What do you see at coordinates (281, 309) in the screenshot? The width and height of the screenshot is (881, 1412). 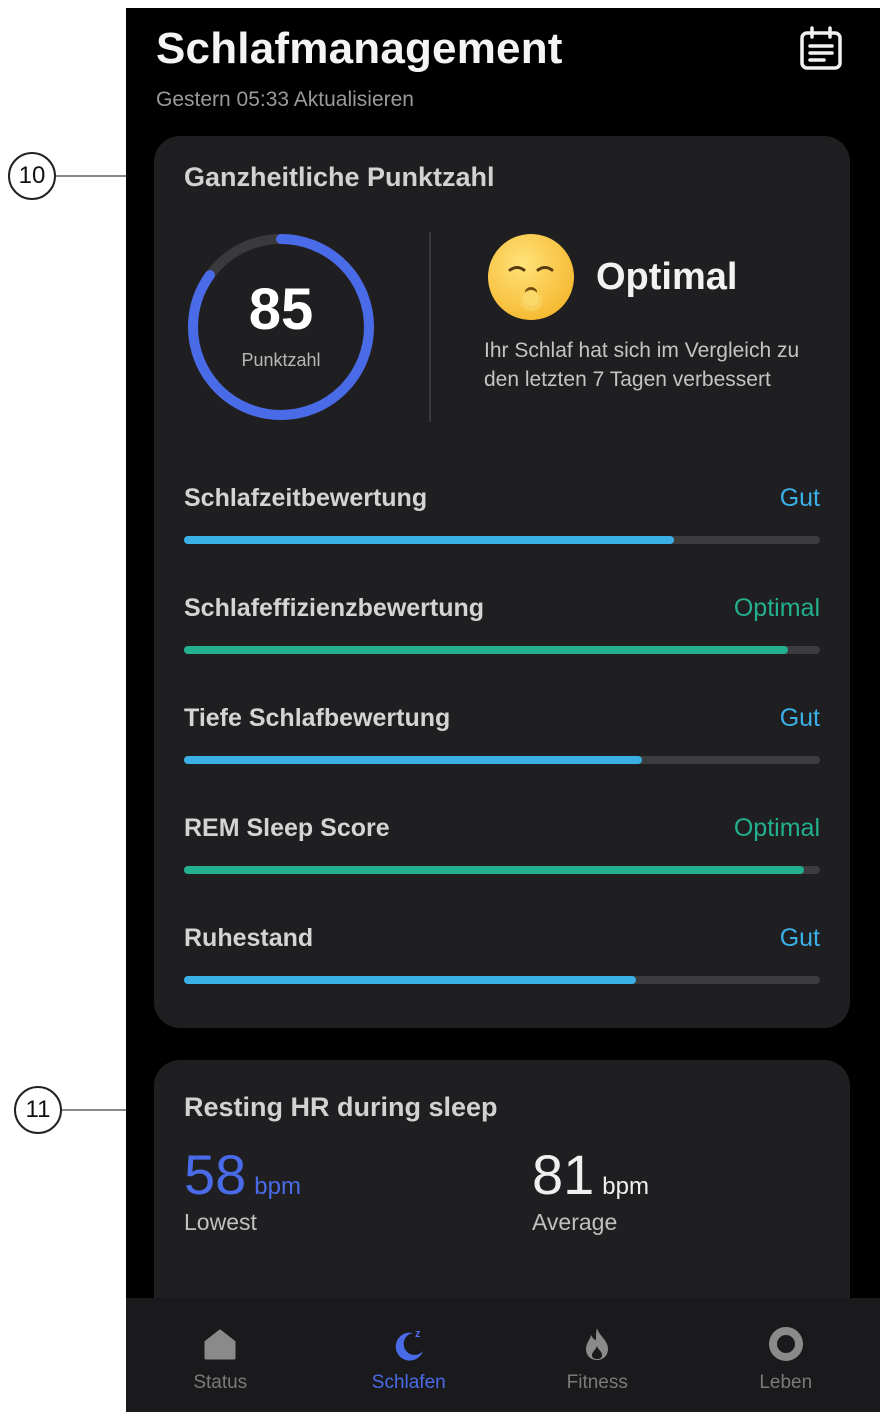 I see `score-value: 85` at bounding box center [281, 309].